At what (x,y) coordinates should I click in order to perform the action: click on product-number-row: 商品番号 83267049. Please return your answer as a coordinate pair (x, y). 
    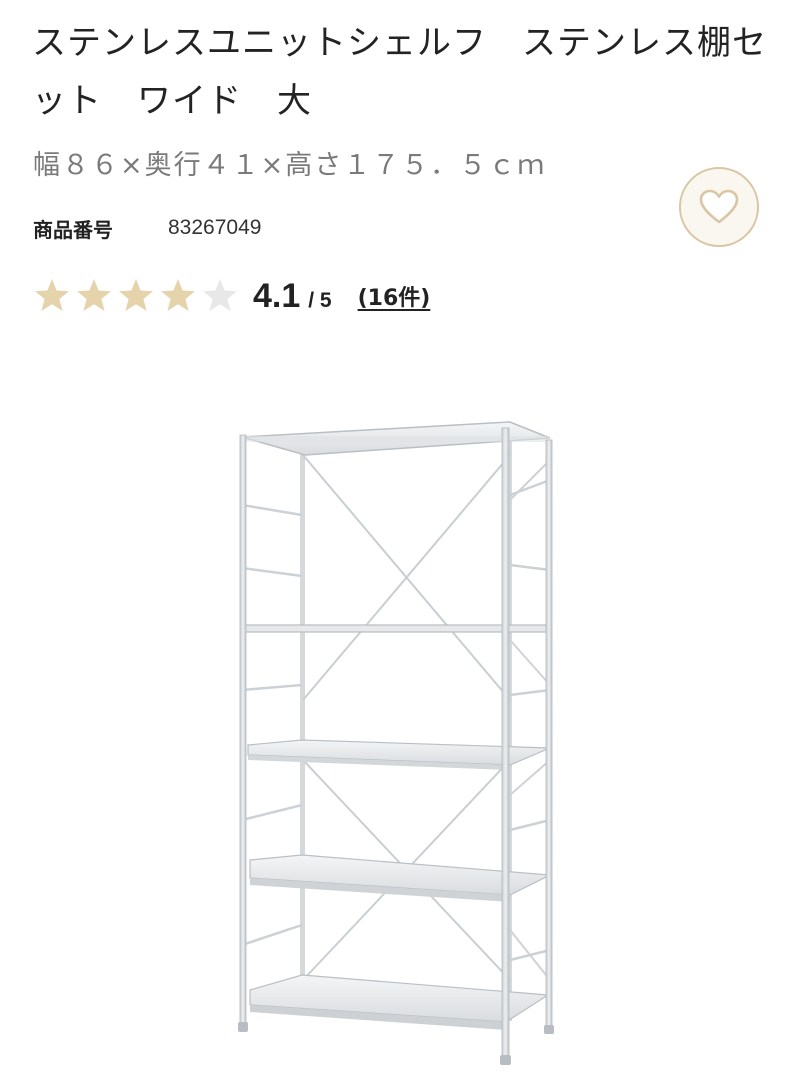
    Looking at the image, I should click on (147, 228).